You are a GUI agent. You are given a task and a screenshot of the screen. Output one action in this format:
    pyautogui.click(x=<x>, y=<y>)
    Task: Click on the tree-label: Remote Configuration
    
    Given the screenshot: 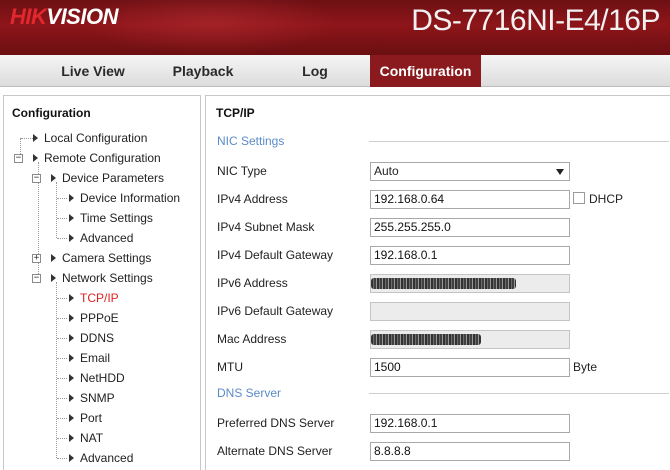 What is the action you would take?
    pyautogui.click(x=102, y=158)
    